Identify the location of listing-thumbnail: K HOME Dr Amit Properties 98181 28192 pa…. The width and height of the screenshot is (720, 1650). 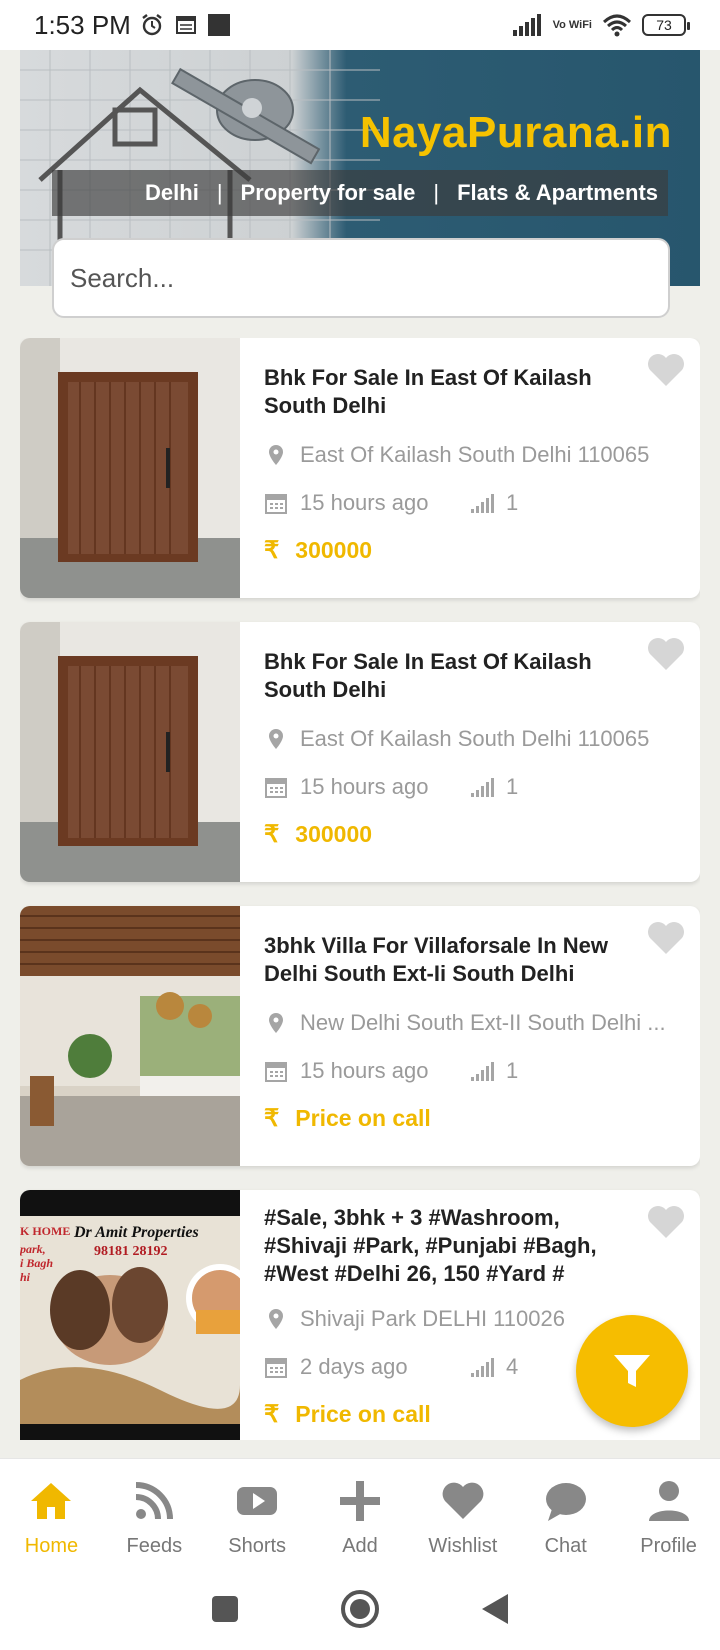
(130, 1315).